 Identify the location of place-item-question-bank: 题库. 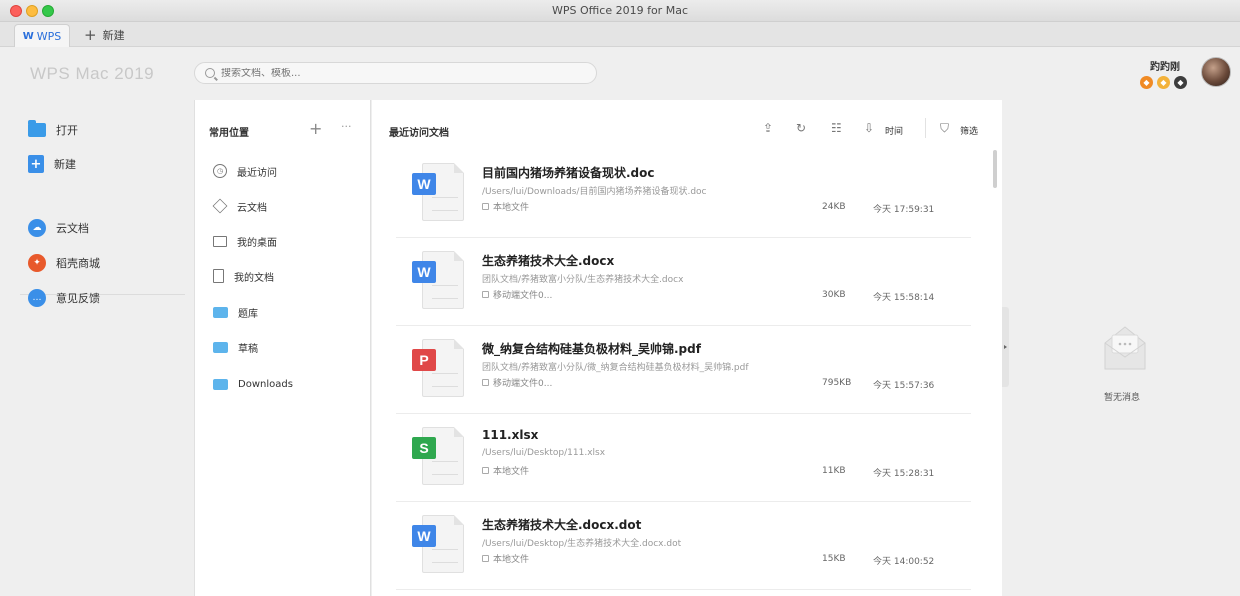
(235, 312).